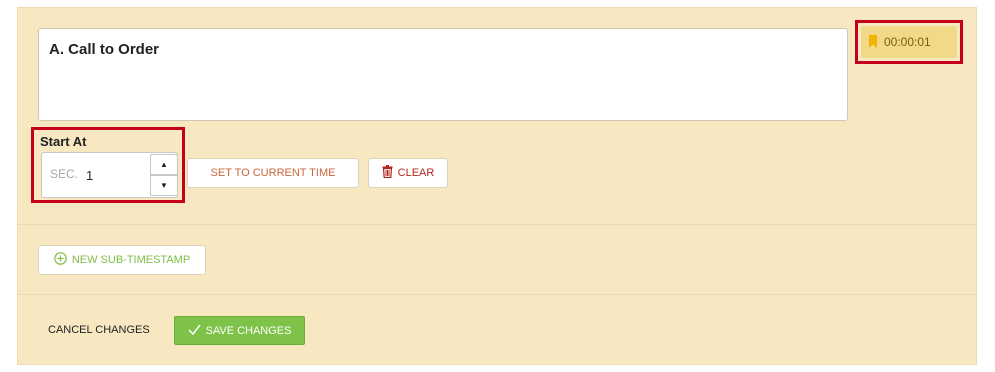 The height and width of the screenshot is (372, 995). What do you see at coordinates (104, 49) in the screenshot?
I see `item-title: A. Call to Order` at bounding box center [104, 49].